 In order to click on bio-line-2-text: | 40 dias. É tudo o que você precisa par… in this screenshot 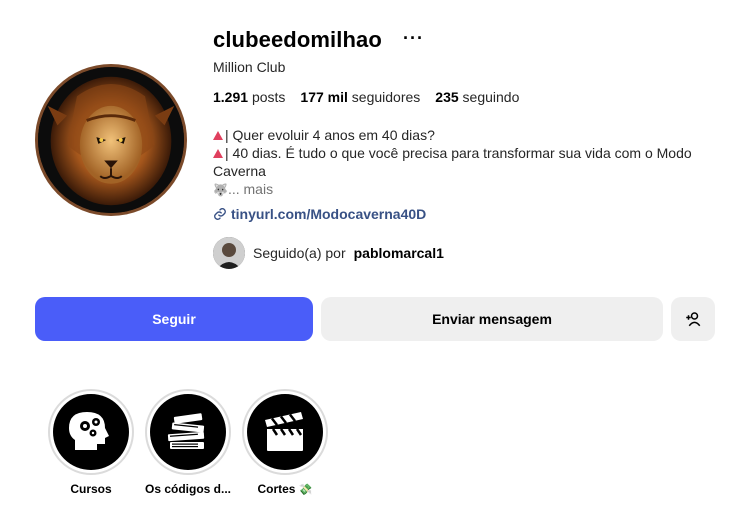, I will do `click(452, 162)`.